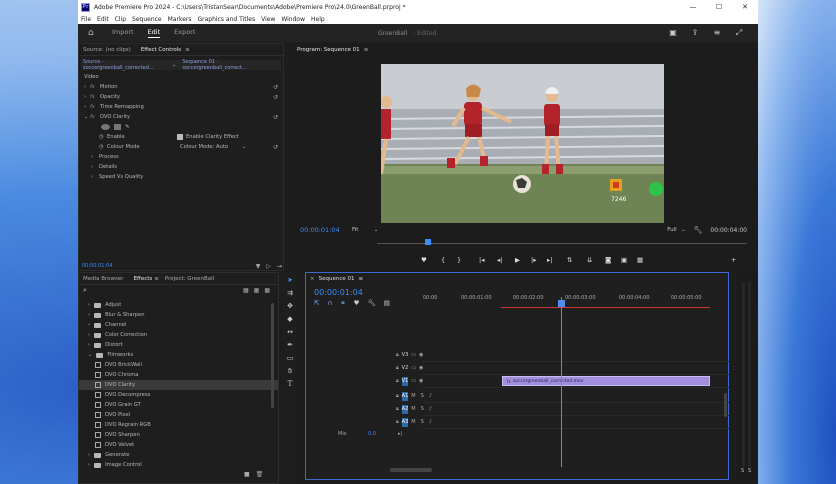 This screenshot has width=836, height=484. Describe the element at coordinates (268, 266) in the screenshot. I see `play-only-icon: ▷` at that location.